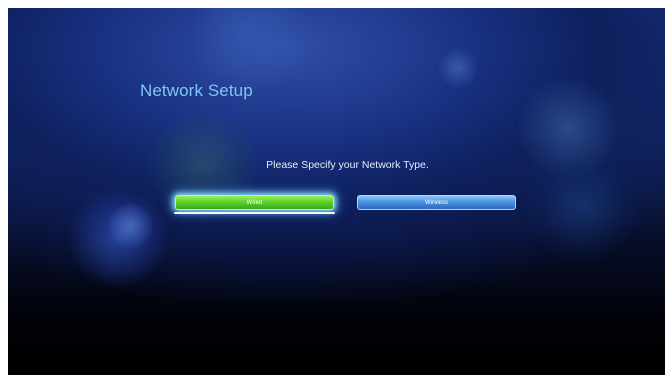  I want to click on wired-option-button: Wired, so click(254, 204).